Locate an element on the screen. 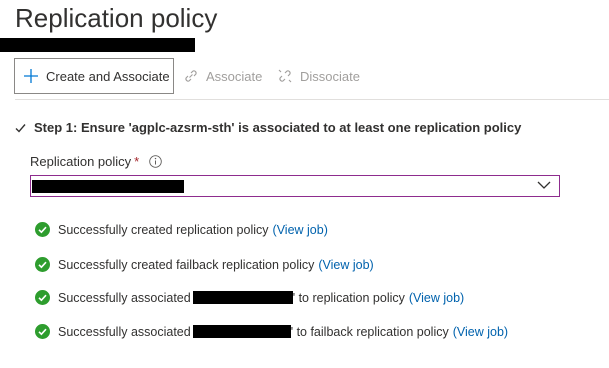 This screenshot has height=368, width=609. chevron-down-icon is located at coordinates (544, 185).